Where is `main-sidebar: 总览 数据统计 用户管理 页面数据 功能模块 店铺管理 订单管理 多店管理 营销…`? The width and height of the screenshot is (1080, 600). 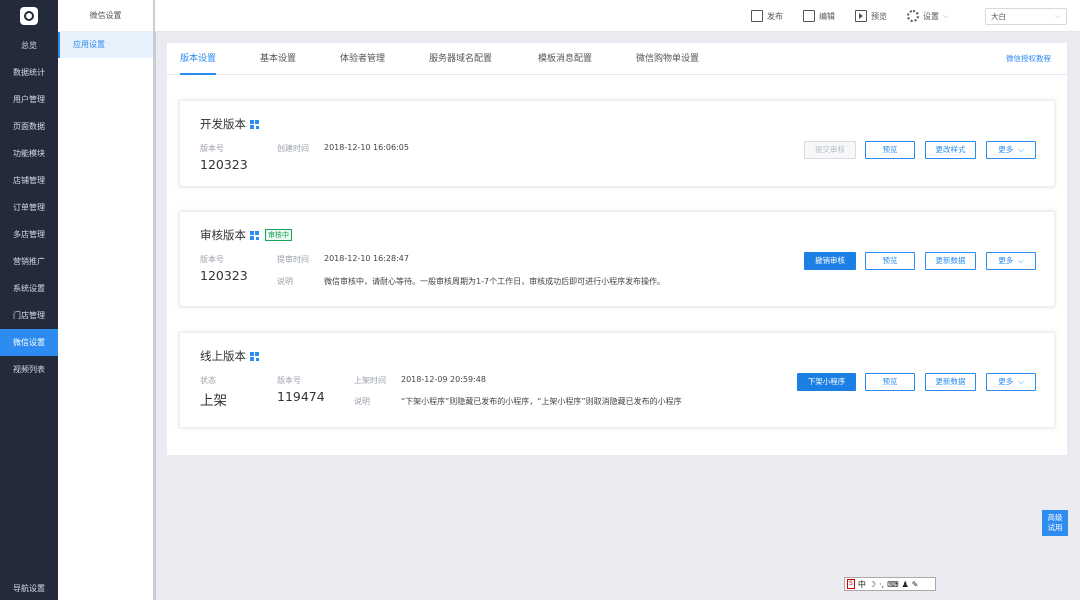 main-sidebar: 总览 数据统计 用户管理 页面数据 功能模块 店铺管理 订单管理 多店管理 营销… is located at coordinates (29, 300).